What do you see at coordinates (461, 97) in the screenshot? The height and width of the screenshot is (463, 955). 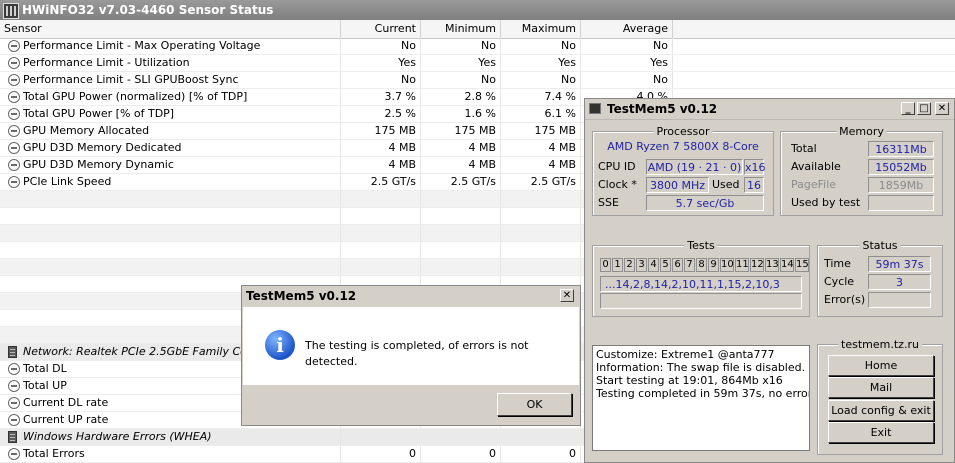 I see `sensor-minimum: 2.8 %` at bounding box center [461, 97].